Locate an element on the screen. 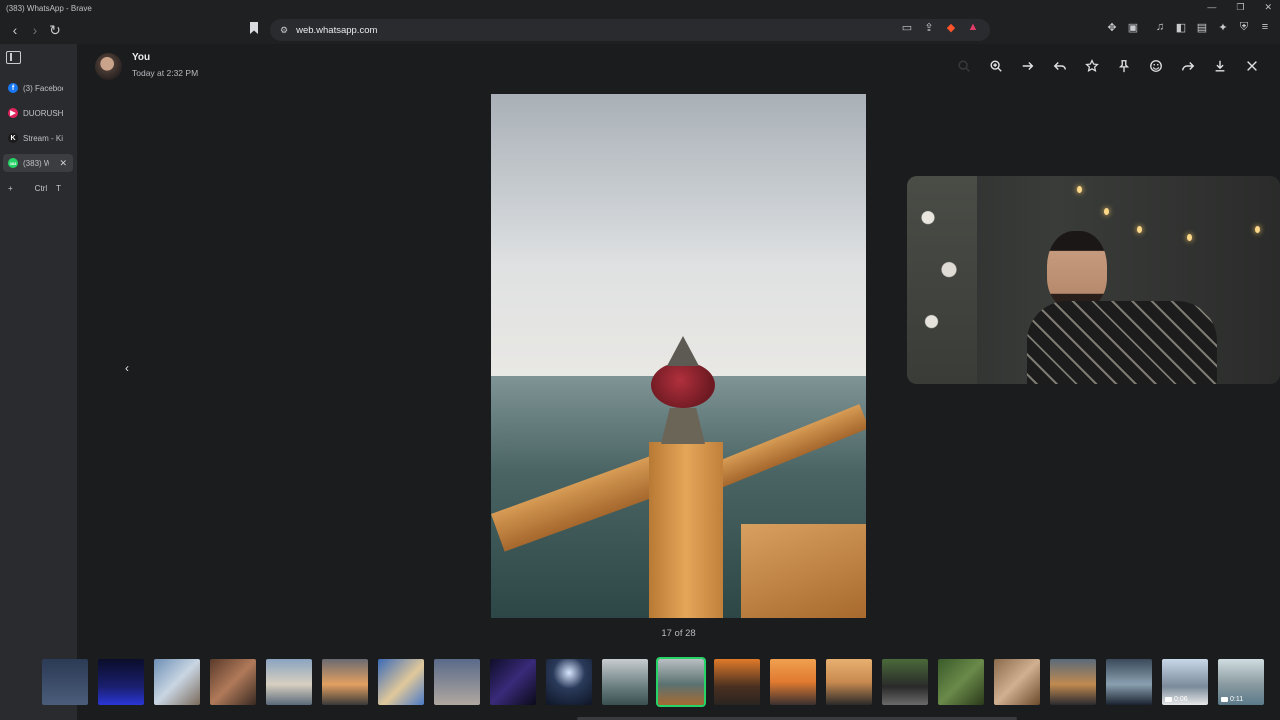  search-icon is located at coordinates (964, 66).